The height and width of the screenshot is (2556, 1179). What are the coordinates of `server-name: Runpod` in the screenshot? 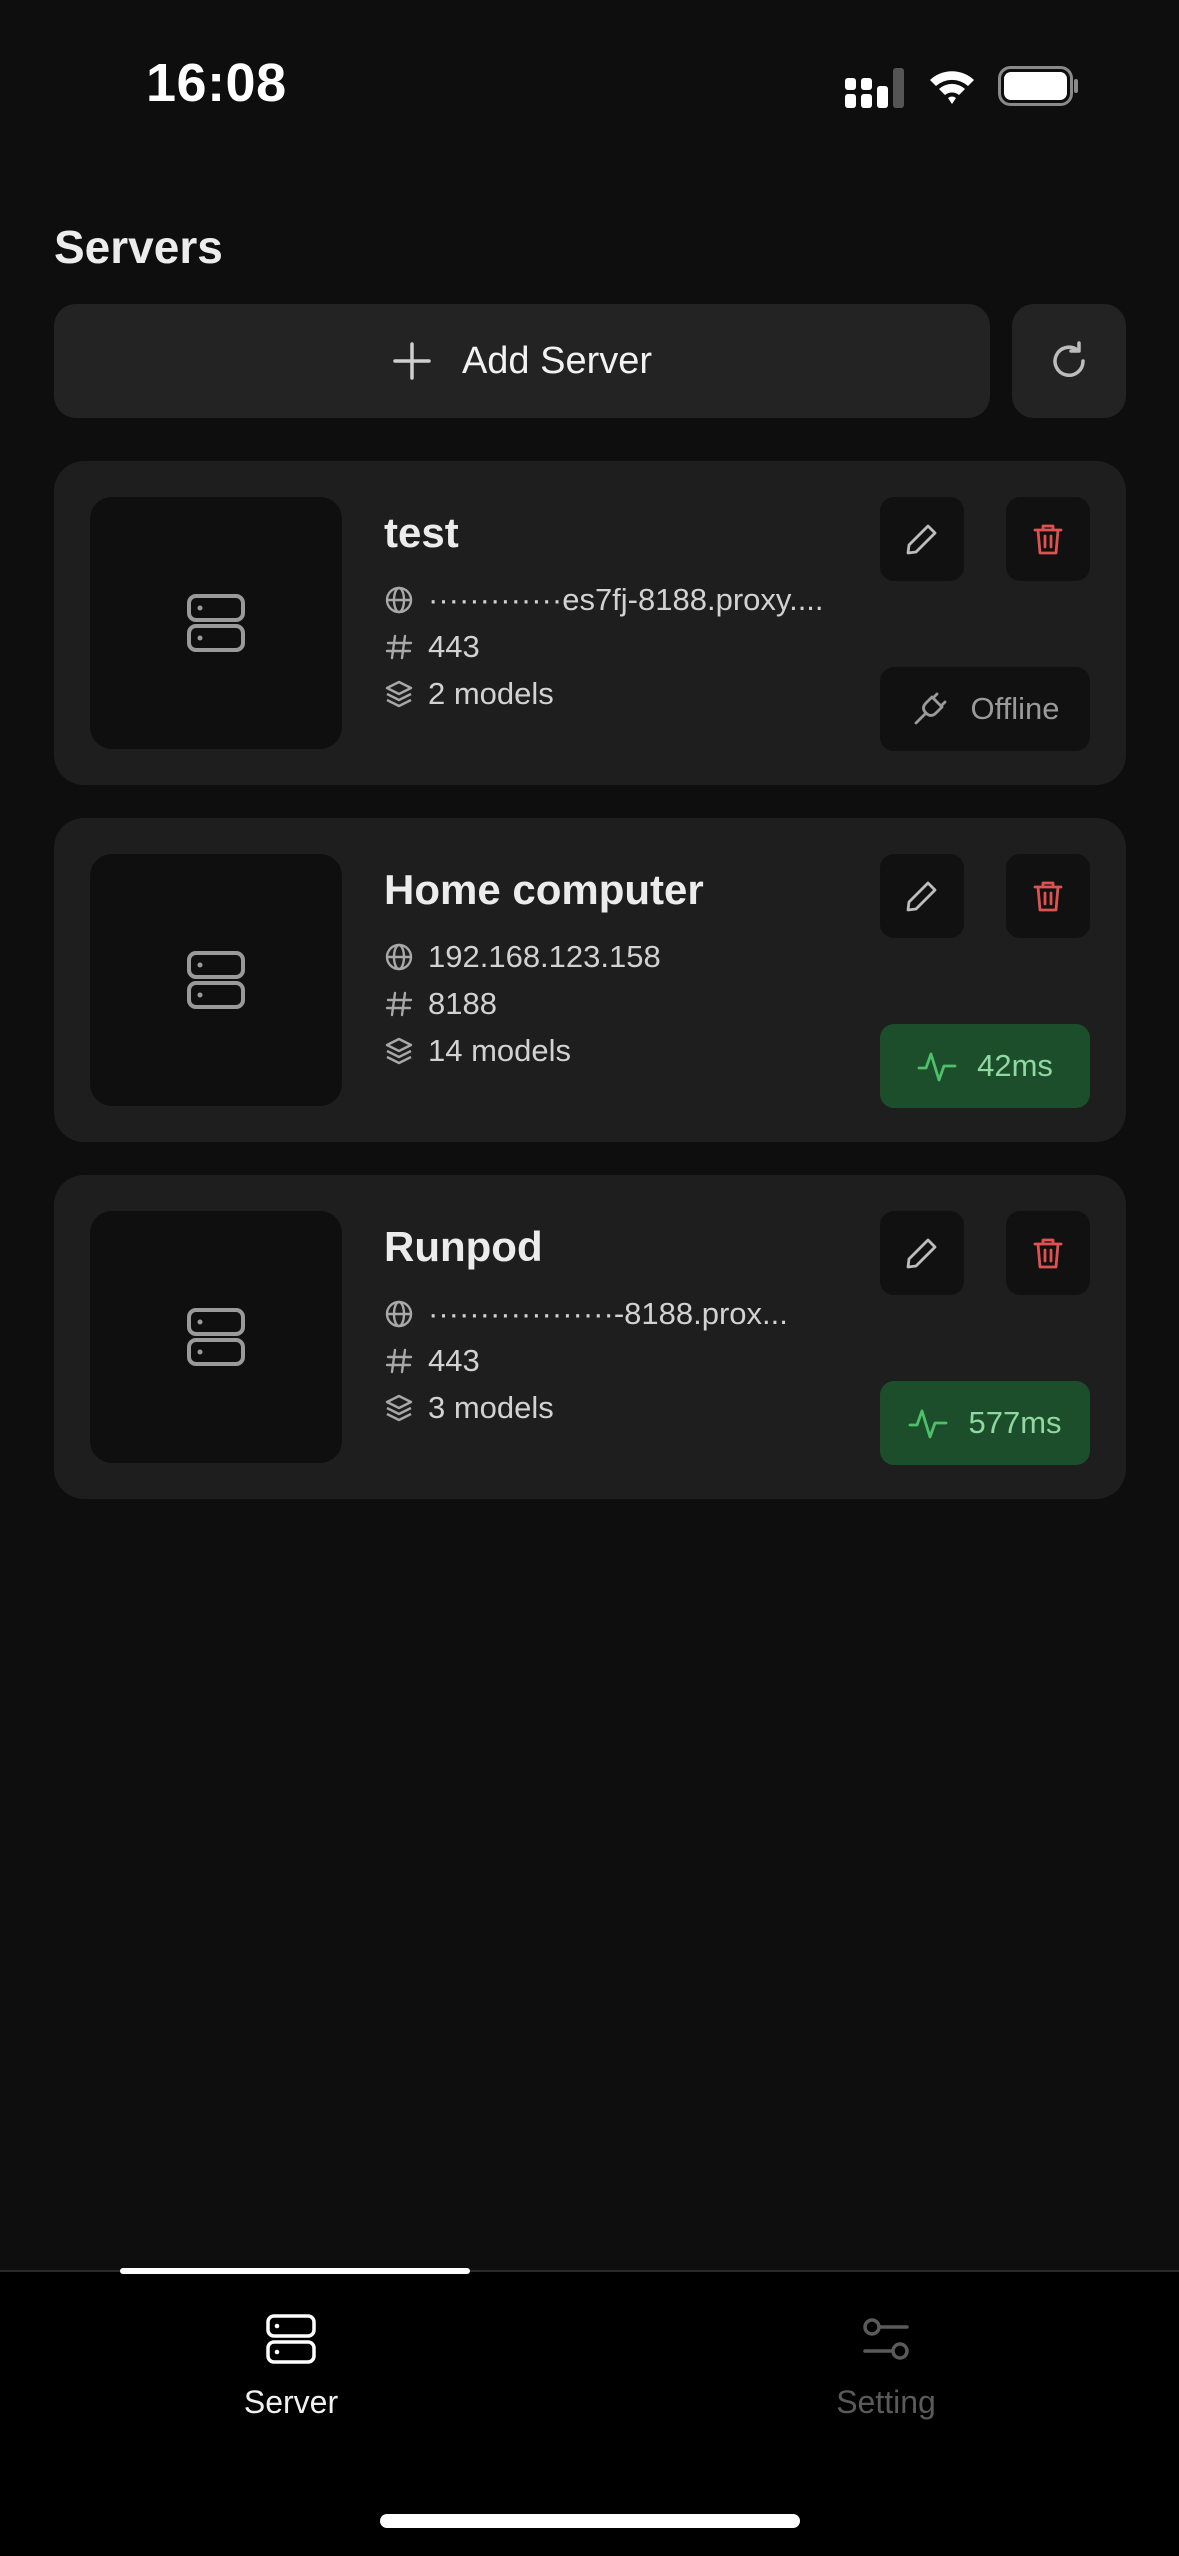 It's located at (463, 1246).